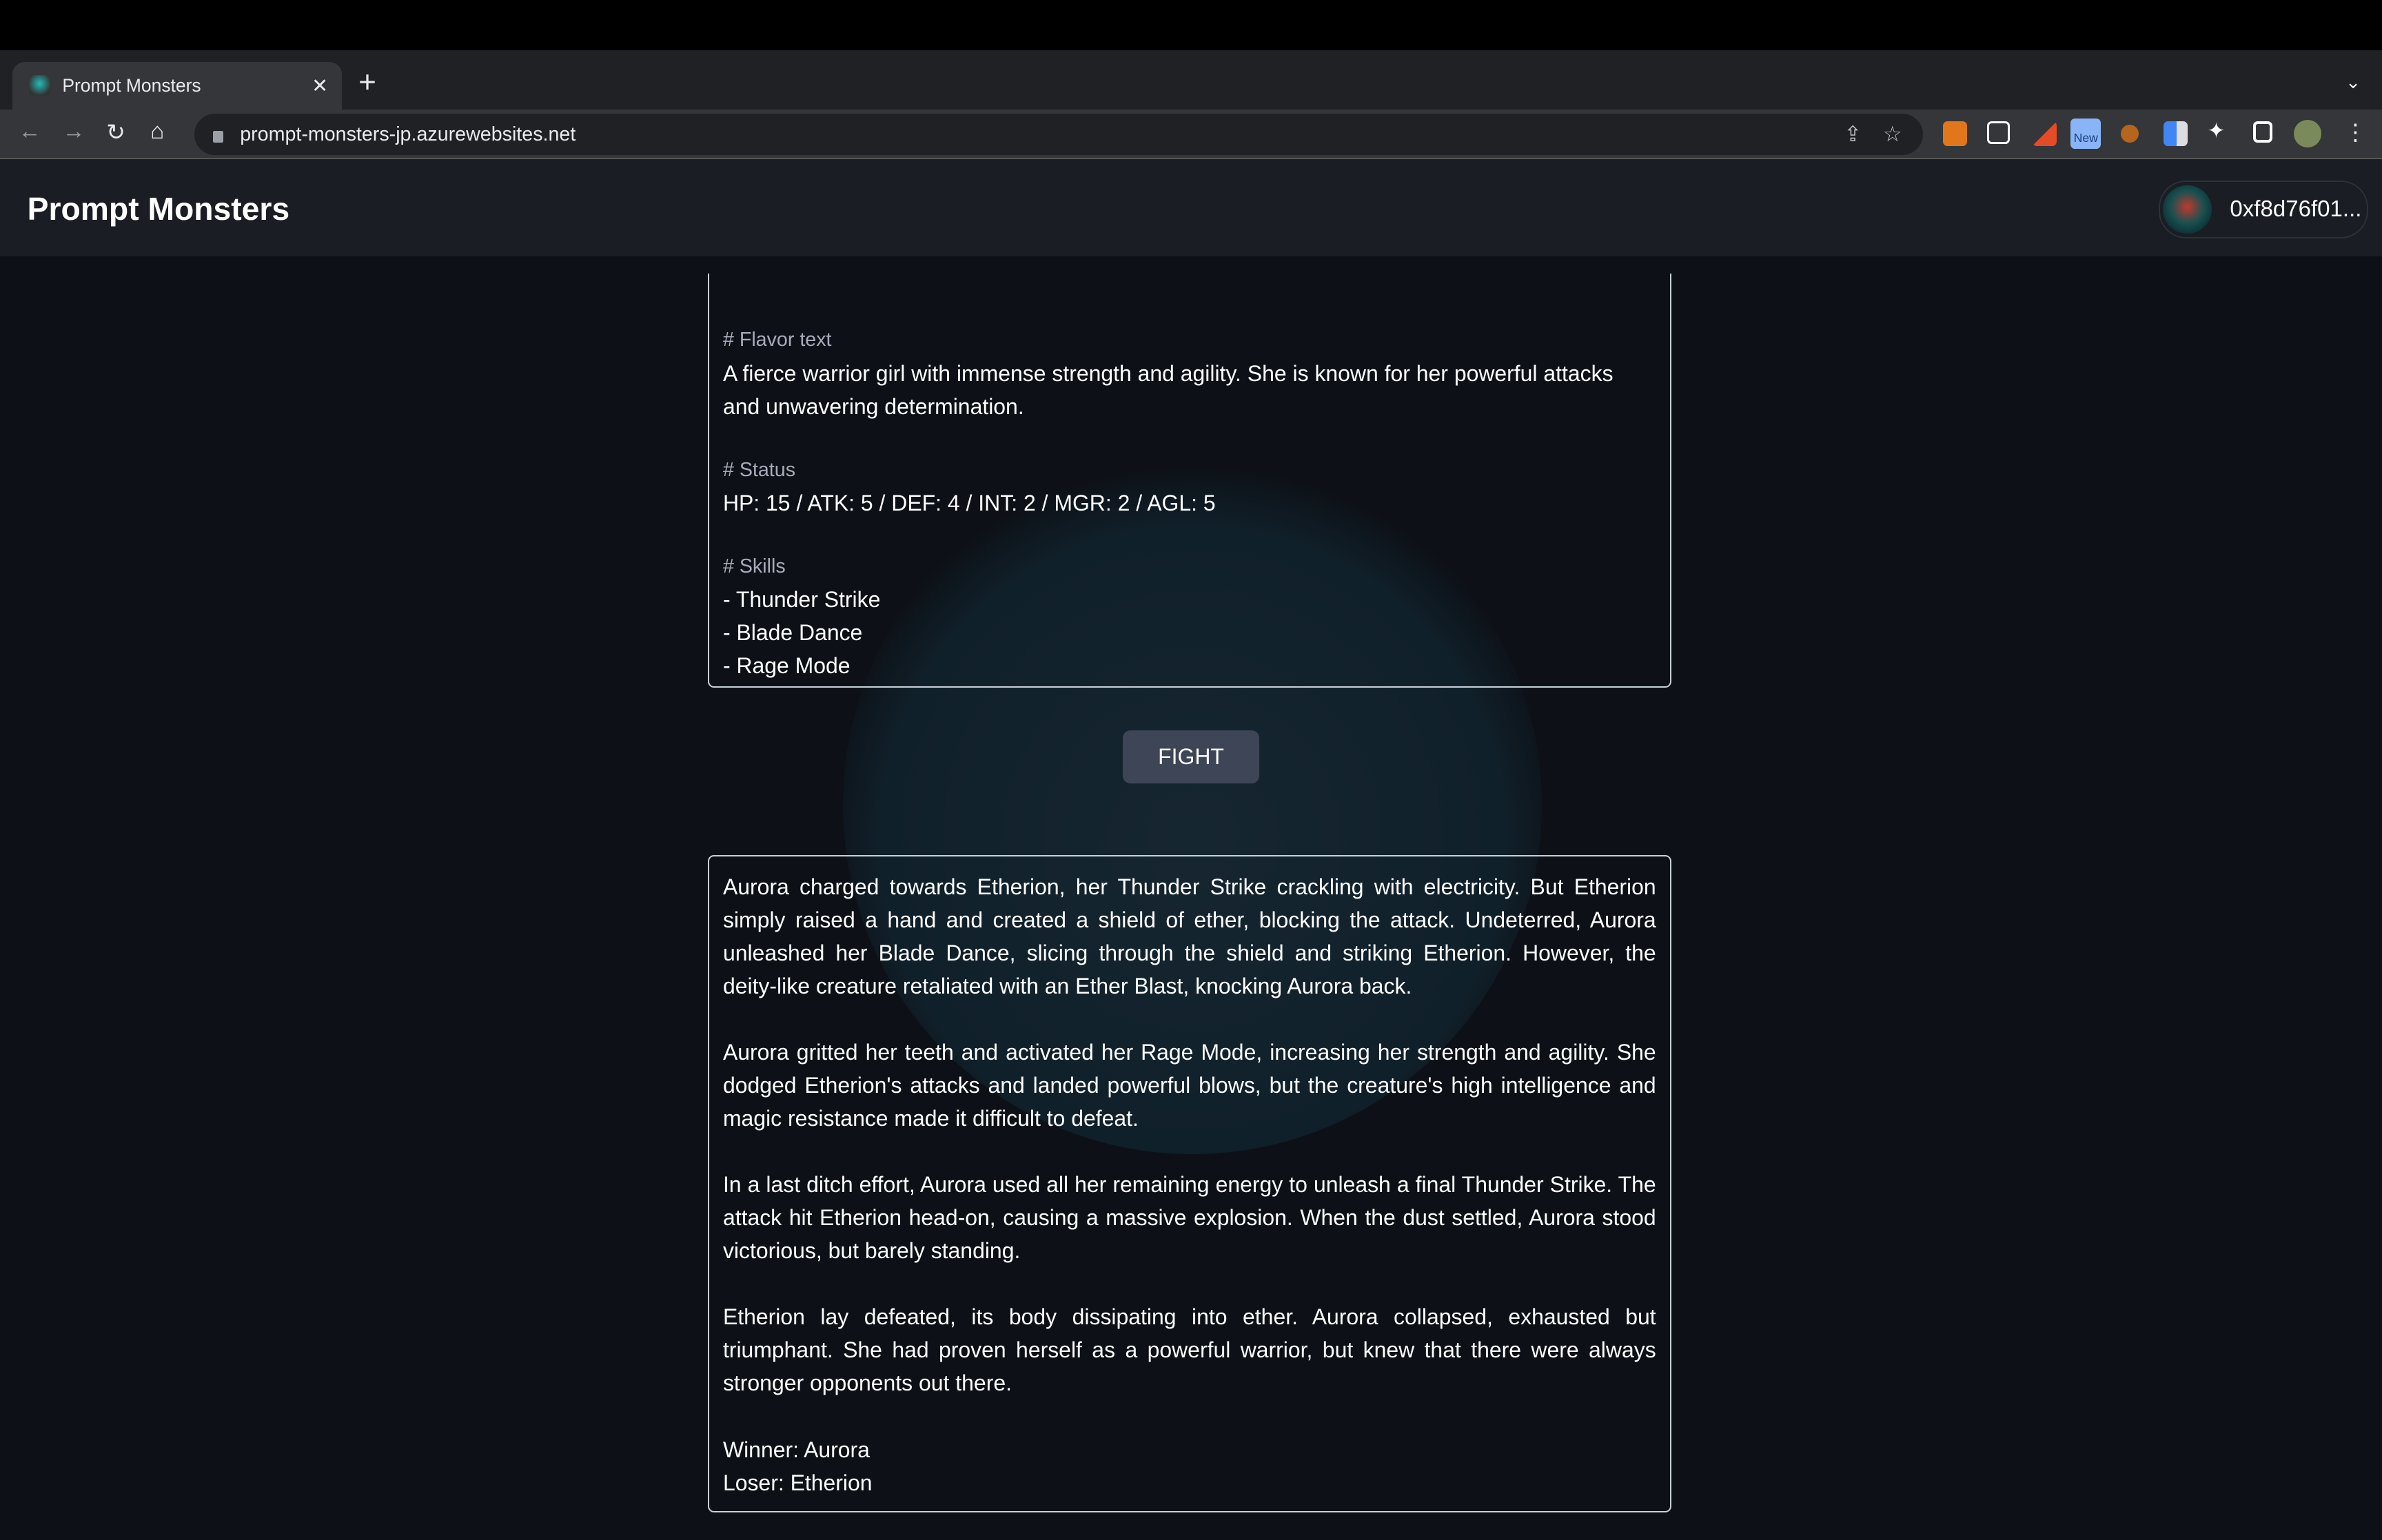 This screenshot has height=1540, width=2382. What do you see at coordinates (2355, 132) in the screenshot?
I see `browser-menu-icon: ⋮` at bounding box center [2355, 132].